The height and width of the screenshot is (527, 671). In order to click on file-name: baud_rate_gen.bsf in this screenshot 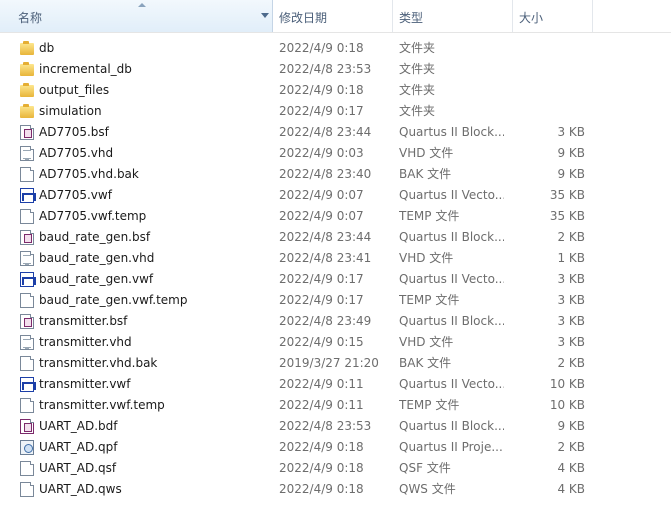, I will do `click(95, 237)`.